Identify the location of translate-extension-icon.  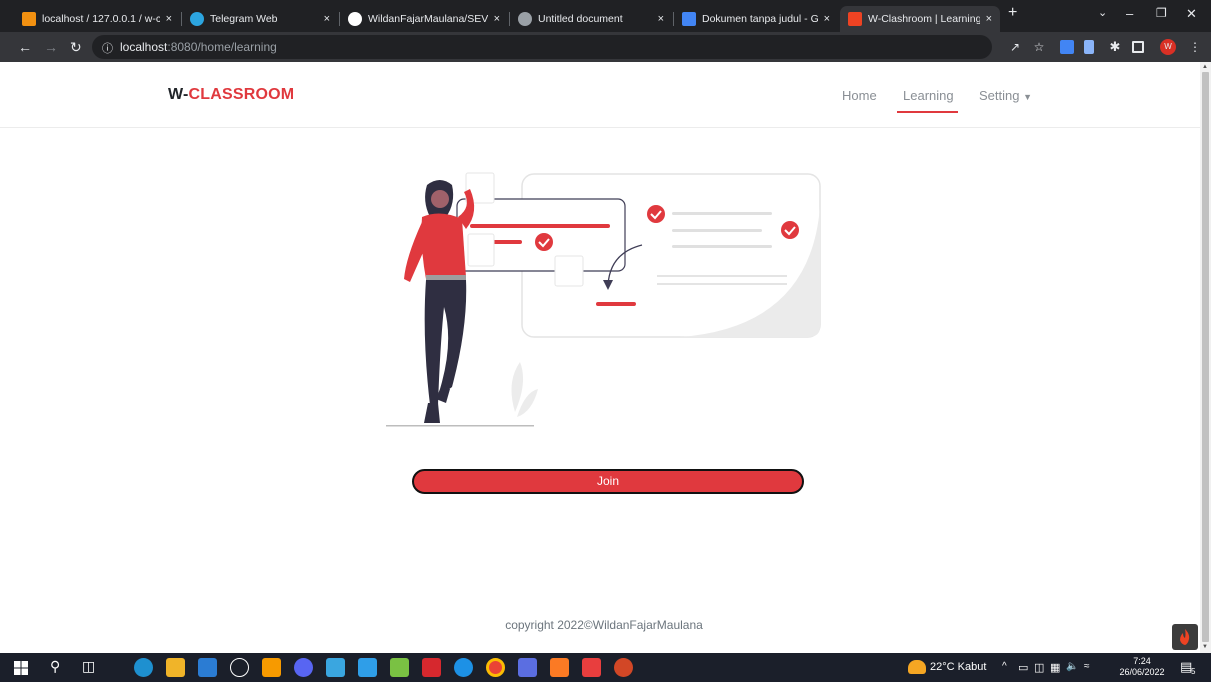
(1067, 47).